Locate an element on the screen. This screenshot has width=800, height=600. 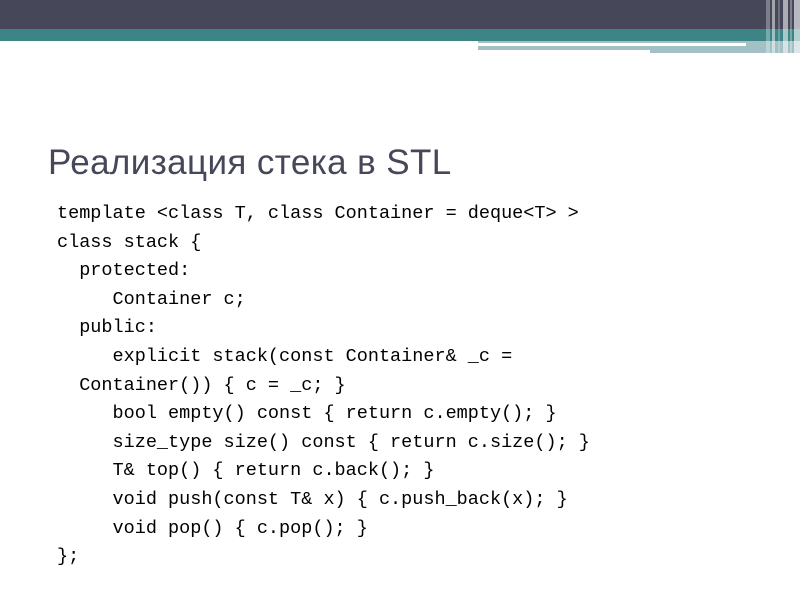
code-line: void pop() { c.pop(); } is located at coordinates (212, 528).